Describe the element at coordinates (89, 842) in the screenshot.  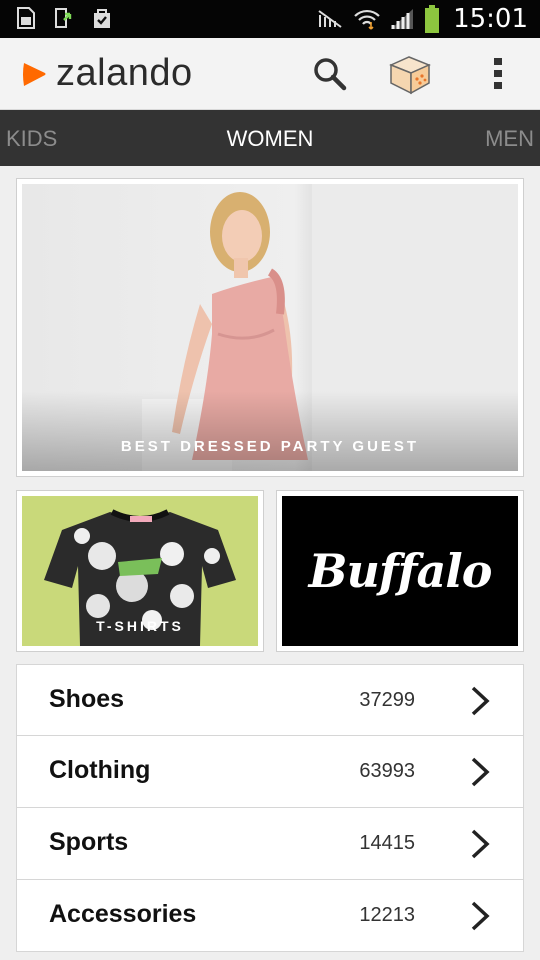
I see `category-label: Sports` at that location.